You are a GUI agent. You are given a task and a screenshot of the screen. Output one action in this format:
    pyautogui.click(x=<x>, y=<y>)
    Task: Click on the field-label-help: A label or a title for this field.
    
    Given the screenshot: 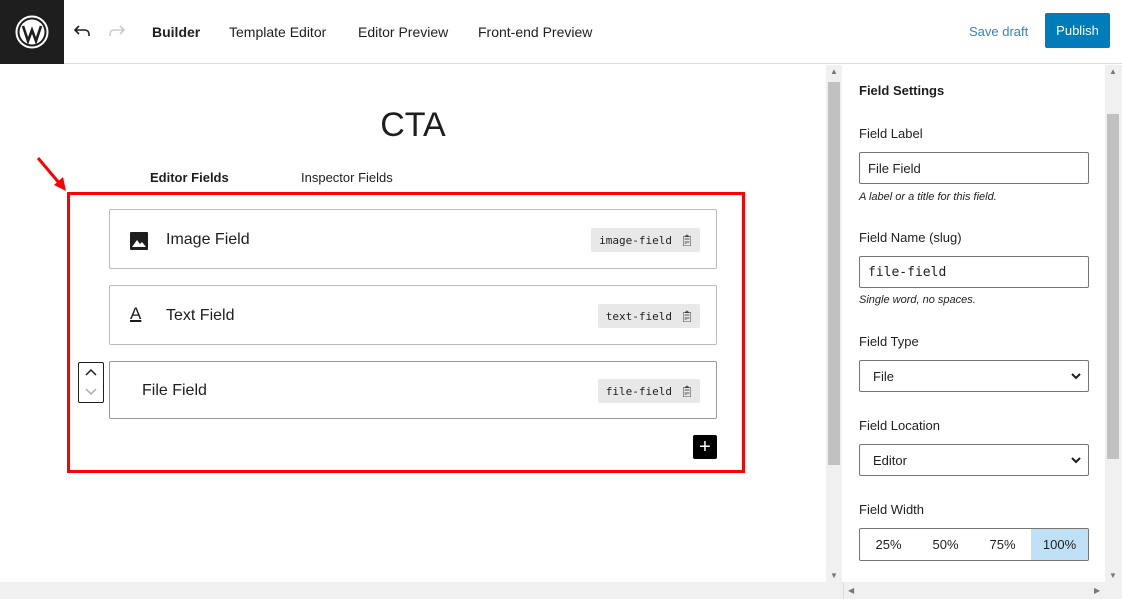 What is the action you would take?
    pyautogui.click(x=928, y=197)
    